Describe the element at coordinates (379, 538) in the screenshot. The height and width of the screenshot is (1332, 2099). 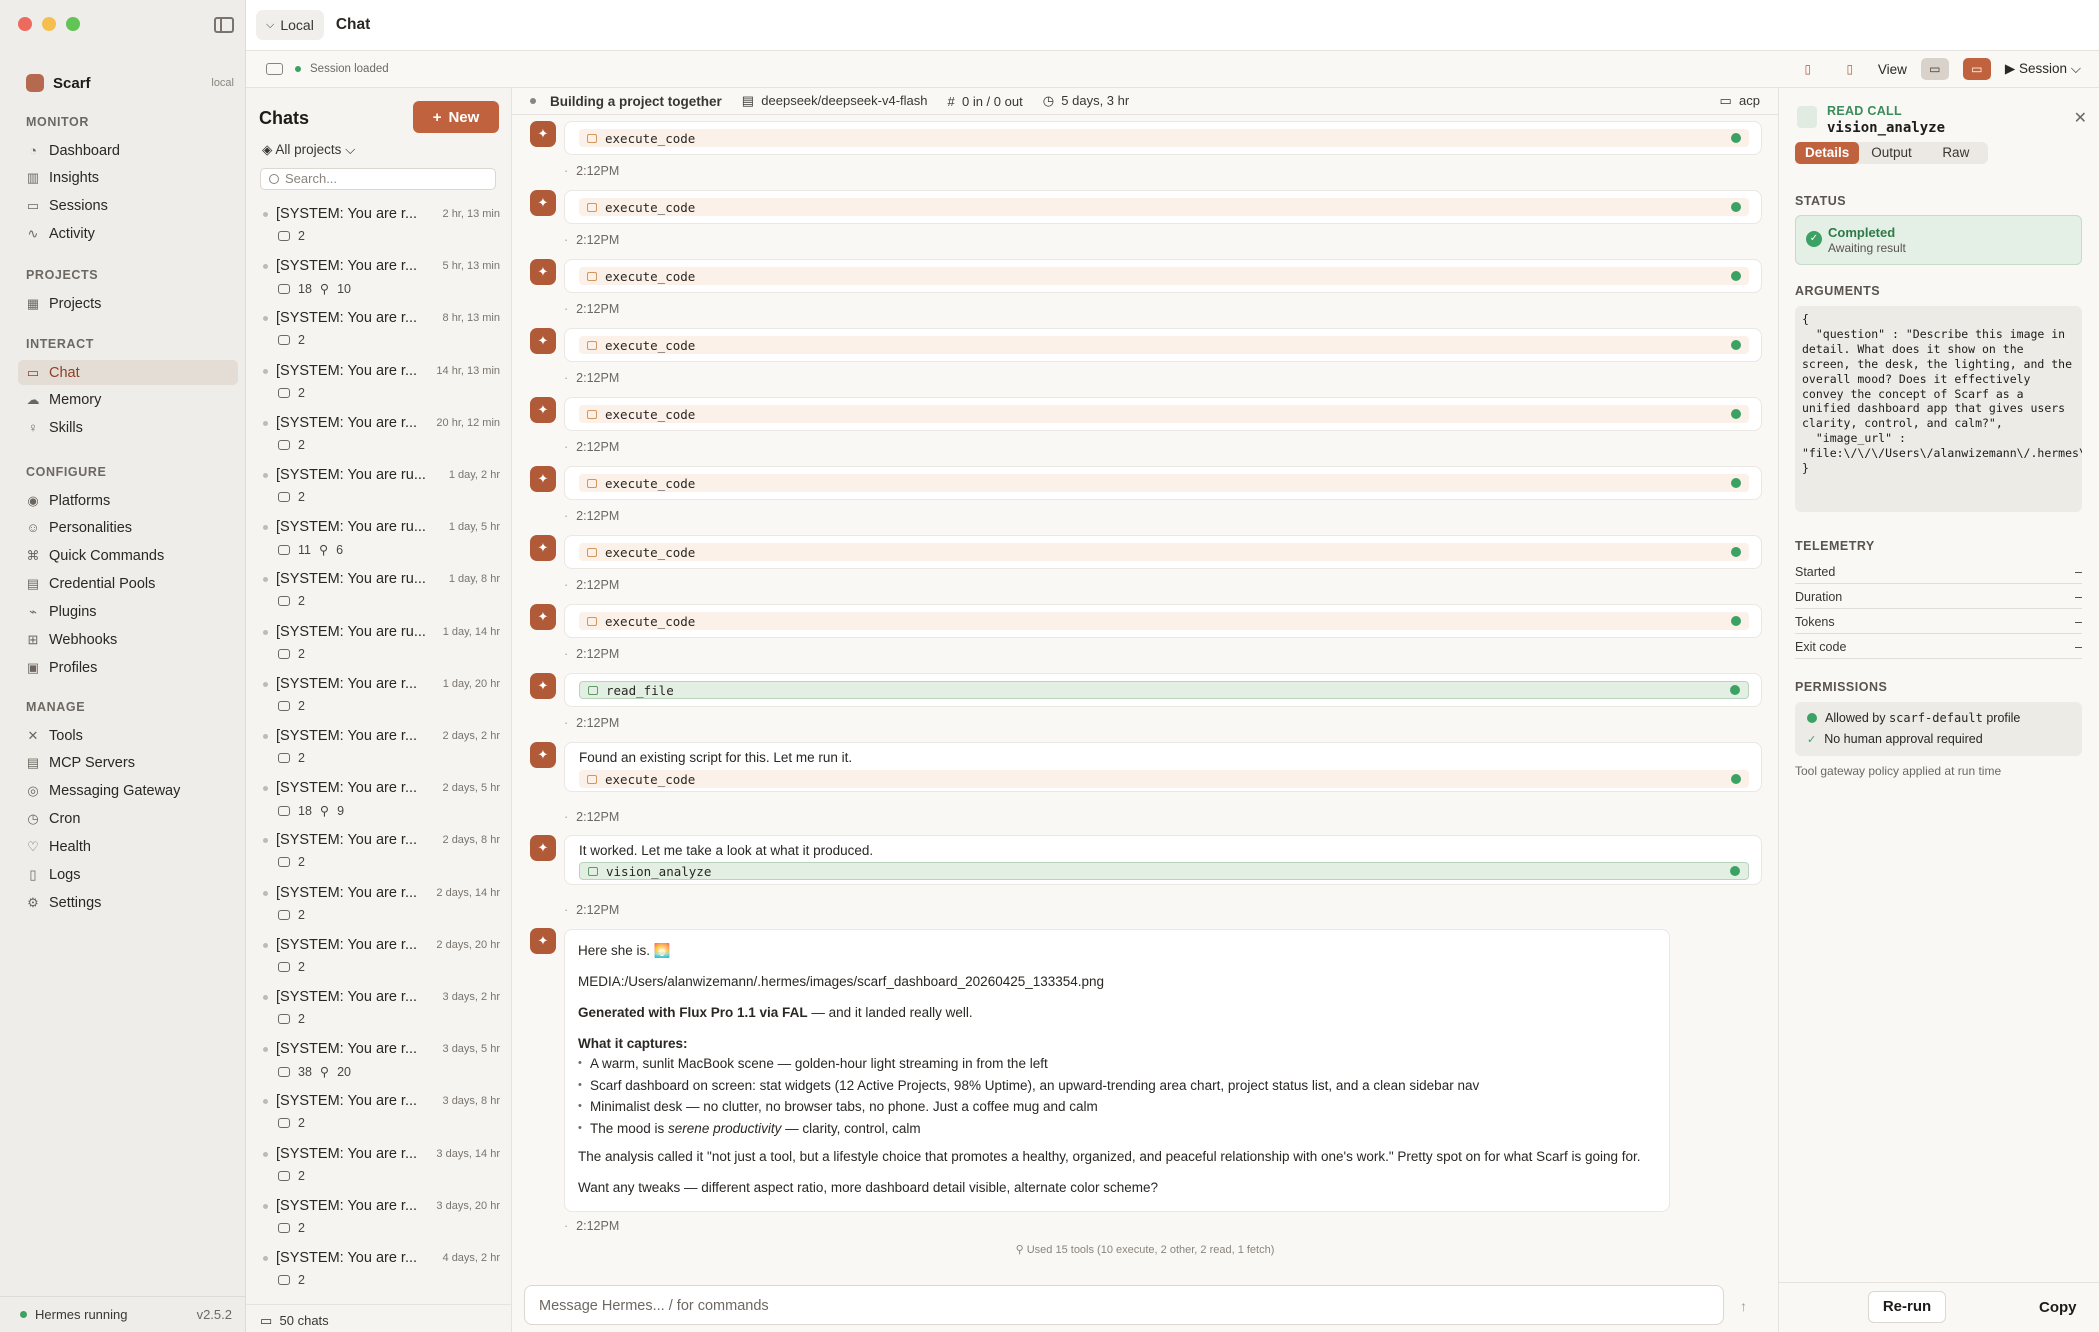
I see `list-item: [SYSTEM: You are ru... 1 day, 5 hr 11 ⚲ 6` at that location.